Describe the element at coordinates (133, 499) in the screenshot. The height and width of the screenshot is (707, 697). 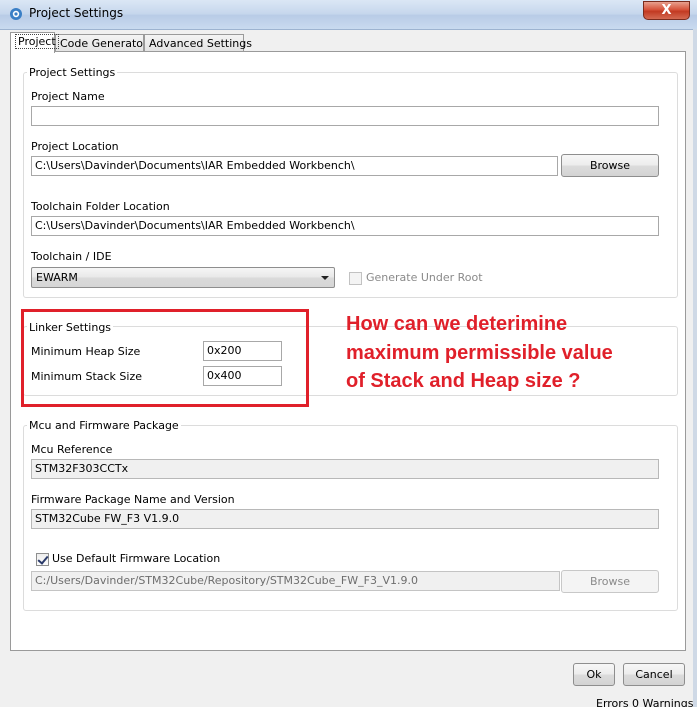
I see `firmware-package-label: Firmware Package Name and Version` at that location.